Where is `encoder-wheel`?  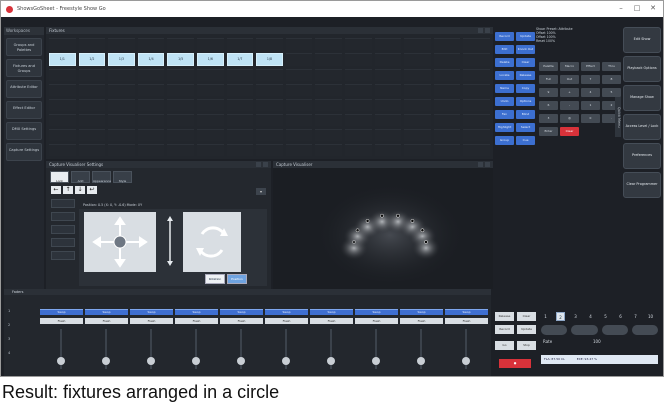
encoder-wheel is located at coordinates (644, 330).